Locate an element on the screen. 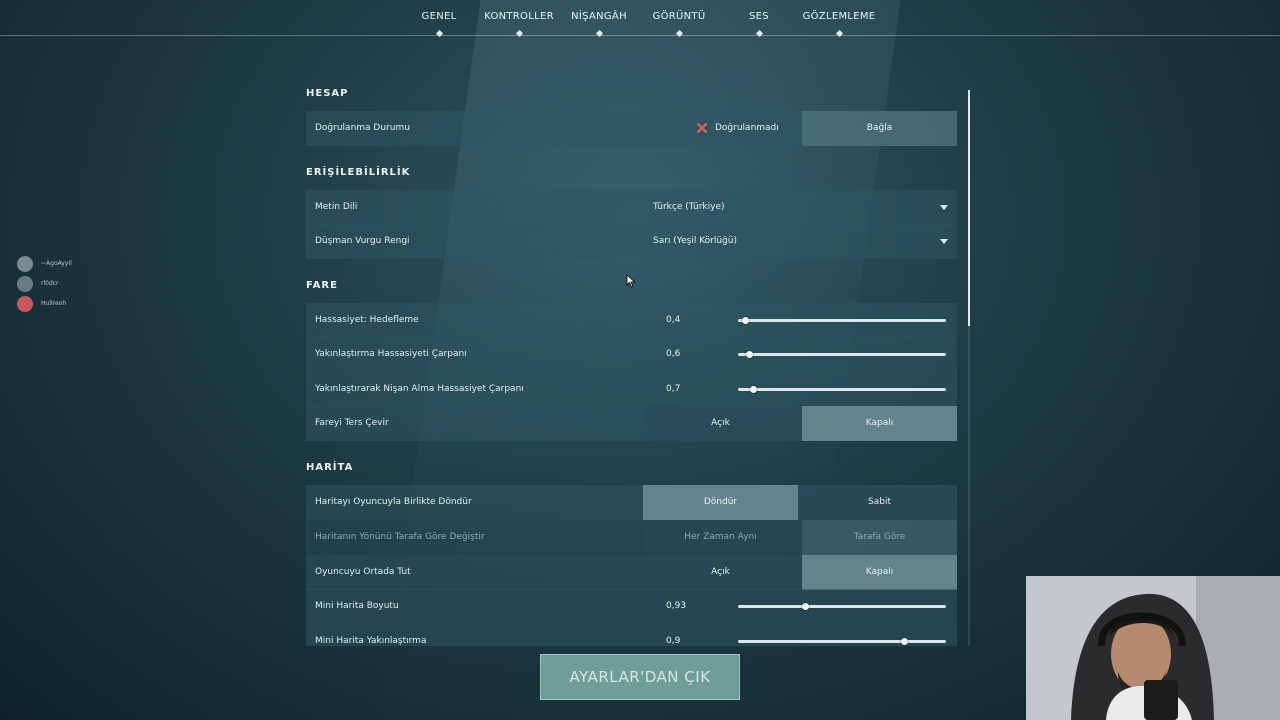 The height and width of the screenshot is (720, 1280). mouse-cursor-icon is located at coordinates (631, 281).